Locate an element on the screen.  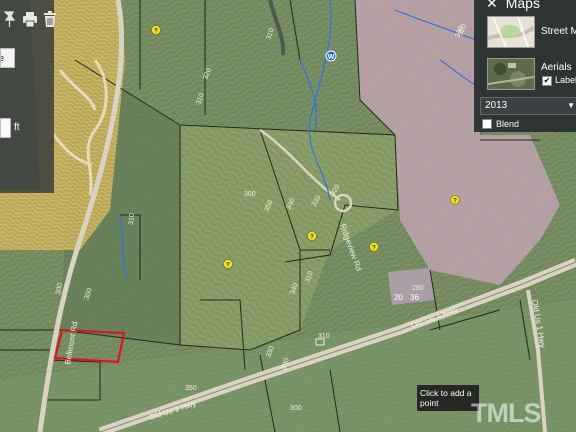
tool-icons is located at coordinates (30, 19).